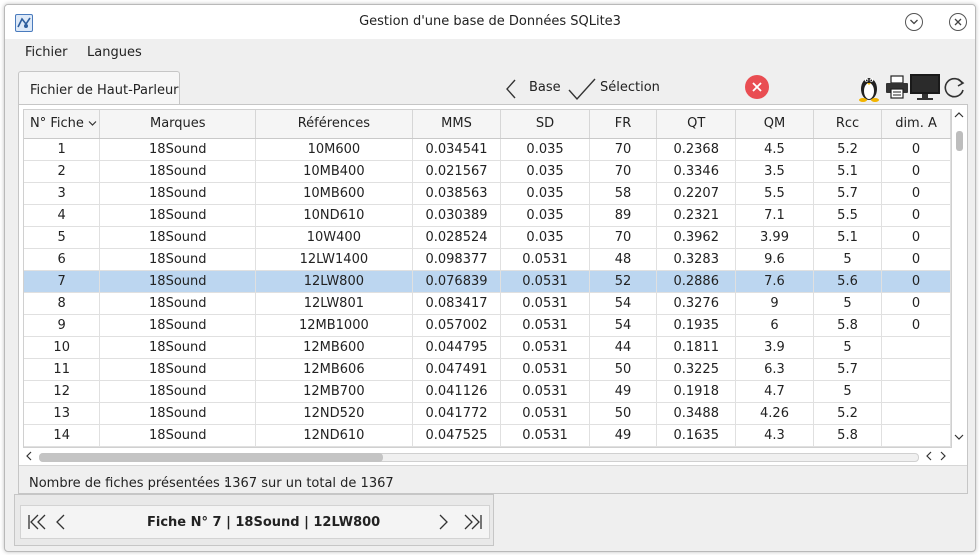  I want to click on scroll-left-icon, so click(929, 456).